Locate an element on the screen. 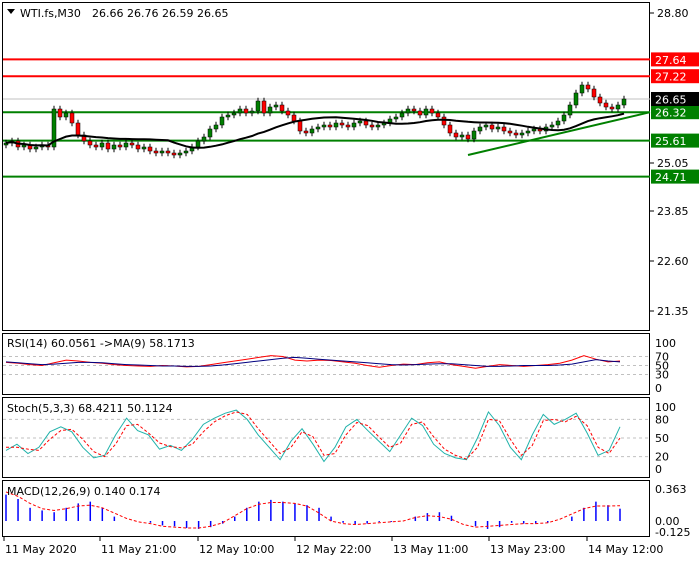 The image size is (700, 564). price-tick-label: 23.85 is located at coordinates (673, 211).